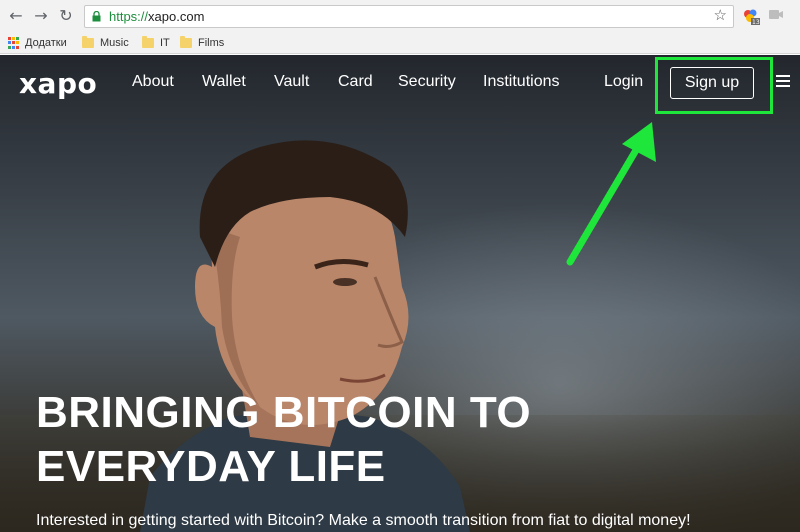  I want to click on nav-wallet: Wallet, so click(224, 82).